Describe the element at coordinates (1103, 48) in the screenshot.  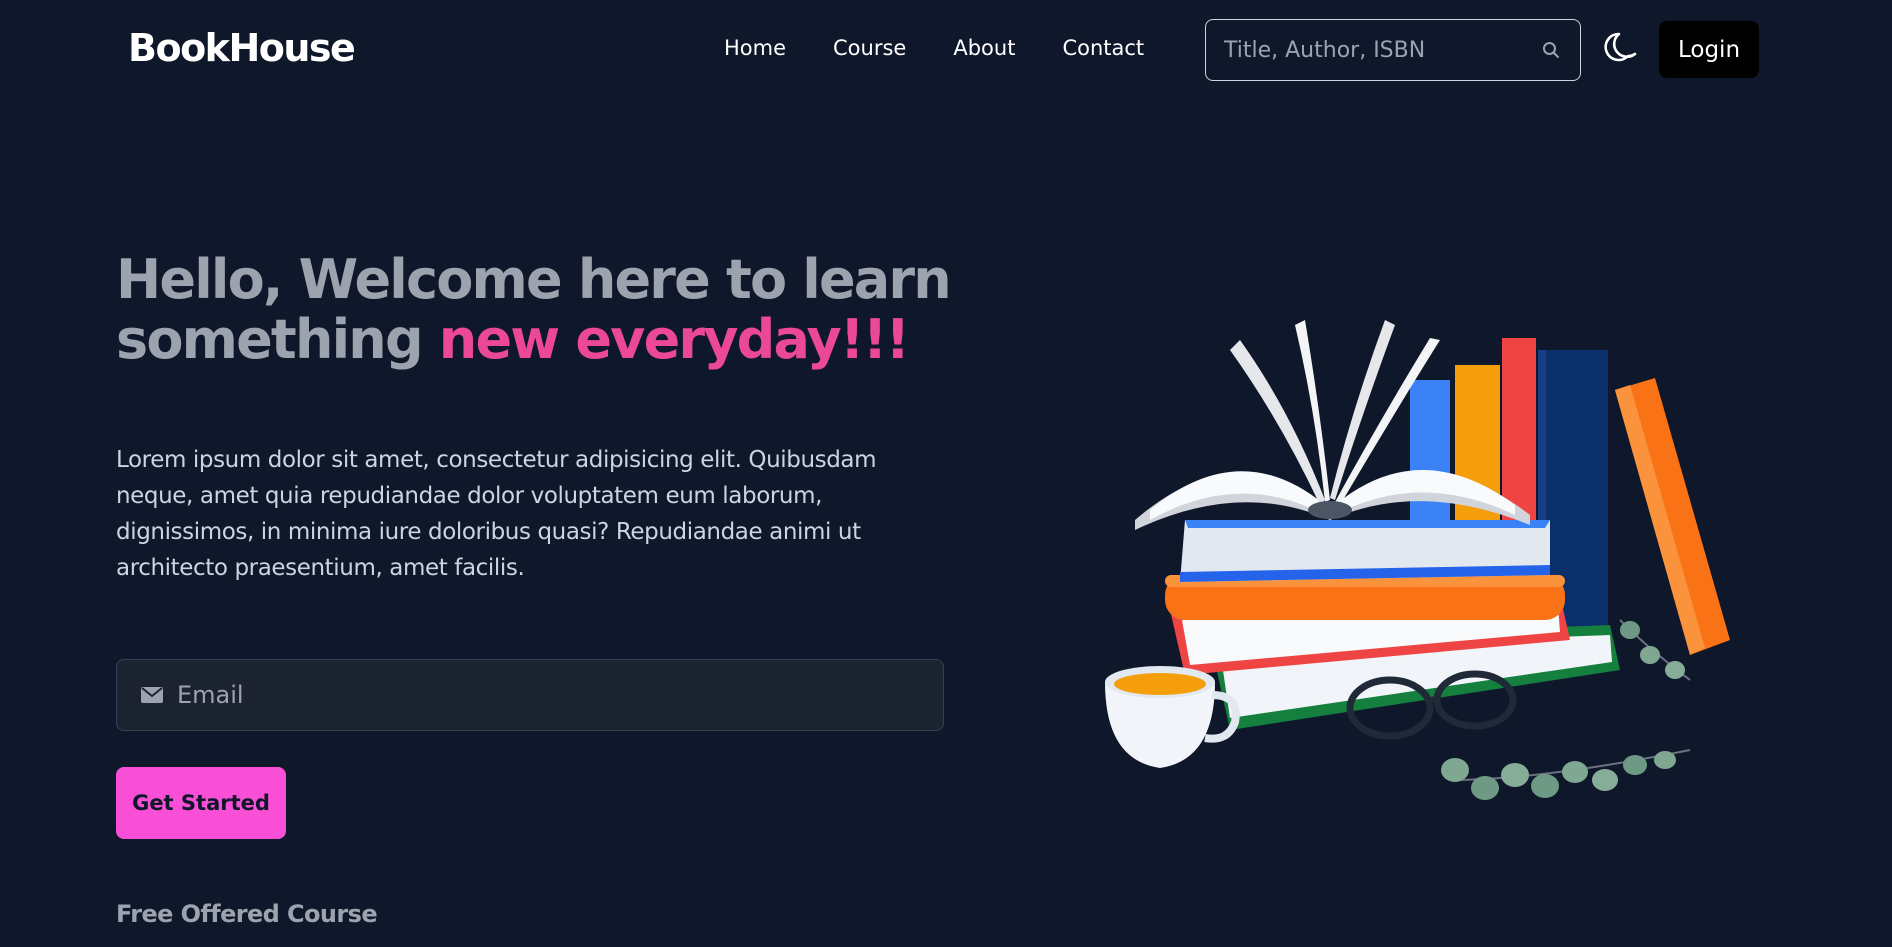
I see `nav-link-contact: Contact` at that location.